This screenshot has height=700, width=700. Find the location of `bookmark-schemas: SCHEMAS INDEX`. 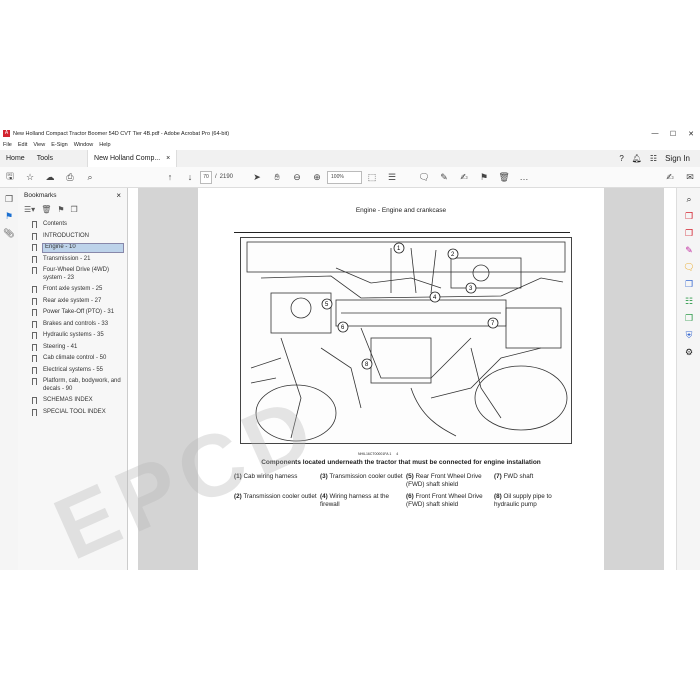

bookmark-schemas: SCHEMAS INDEX is located at coordinates (72, 401).